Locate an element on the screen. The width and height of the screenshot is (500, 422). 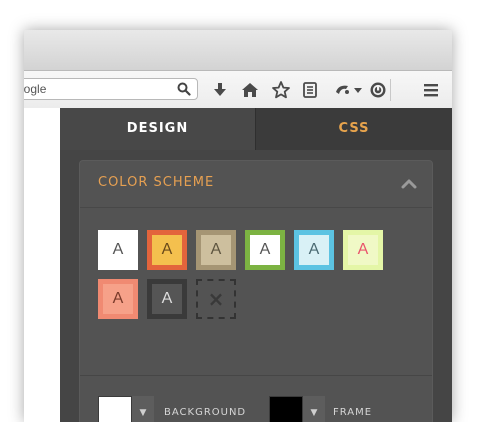
extension-icon is located at coordinates (342, 89).